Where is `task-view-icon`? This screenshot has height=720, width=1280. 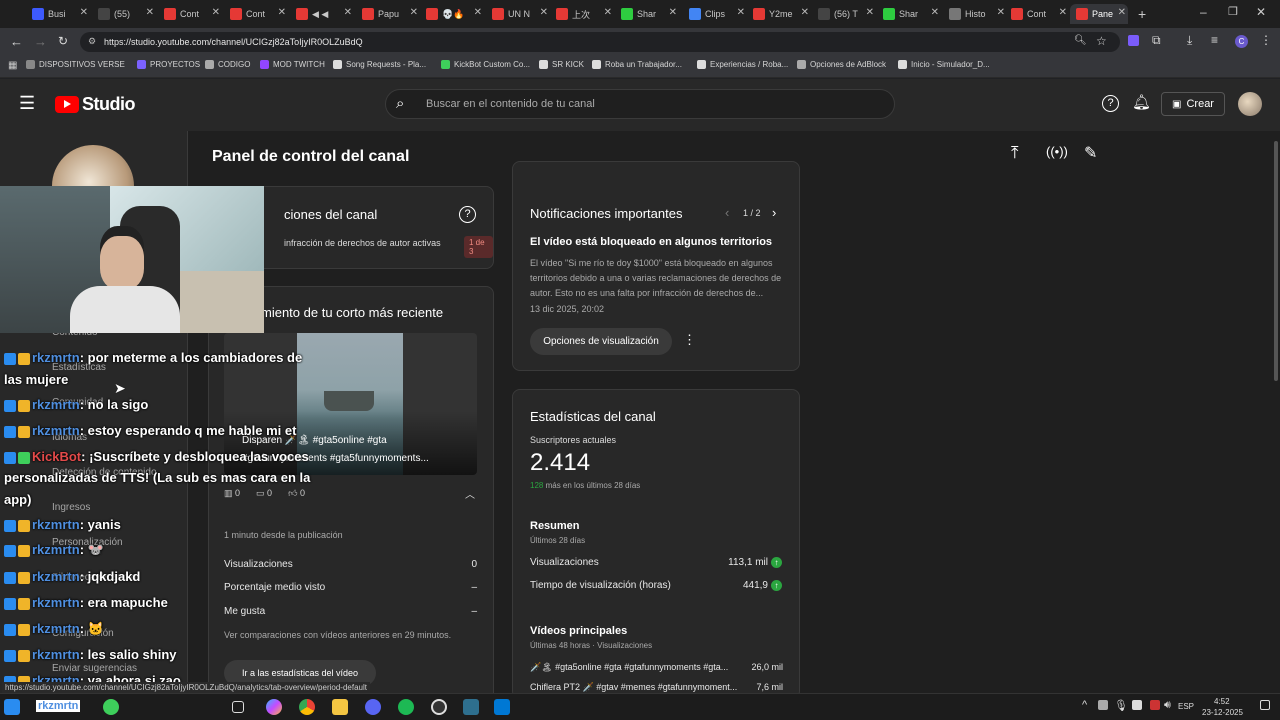 task-view-icon is located at coordinates (238, 707).